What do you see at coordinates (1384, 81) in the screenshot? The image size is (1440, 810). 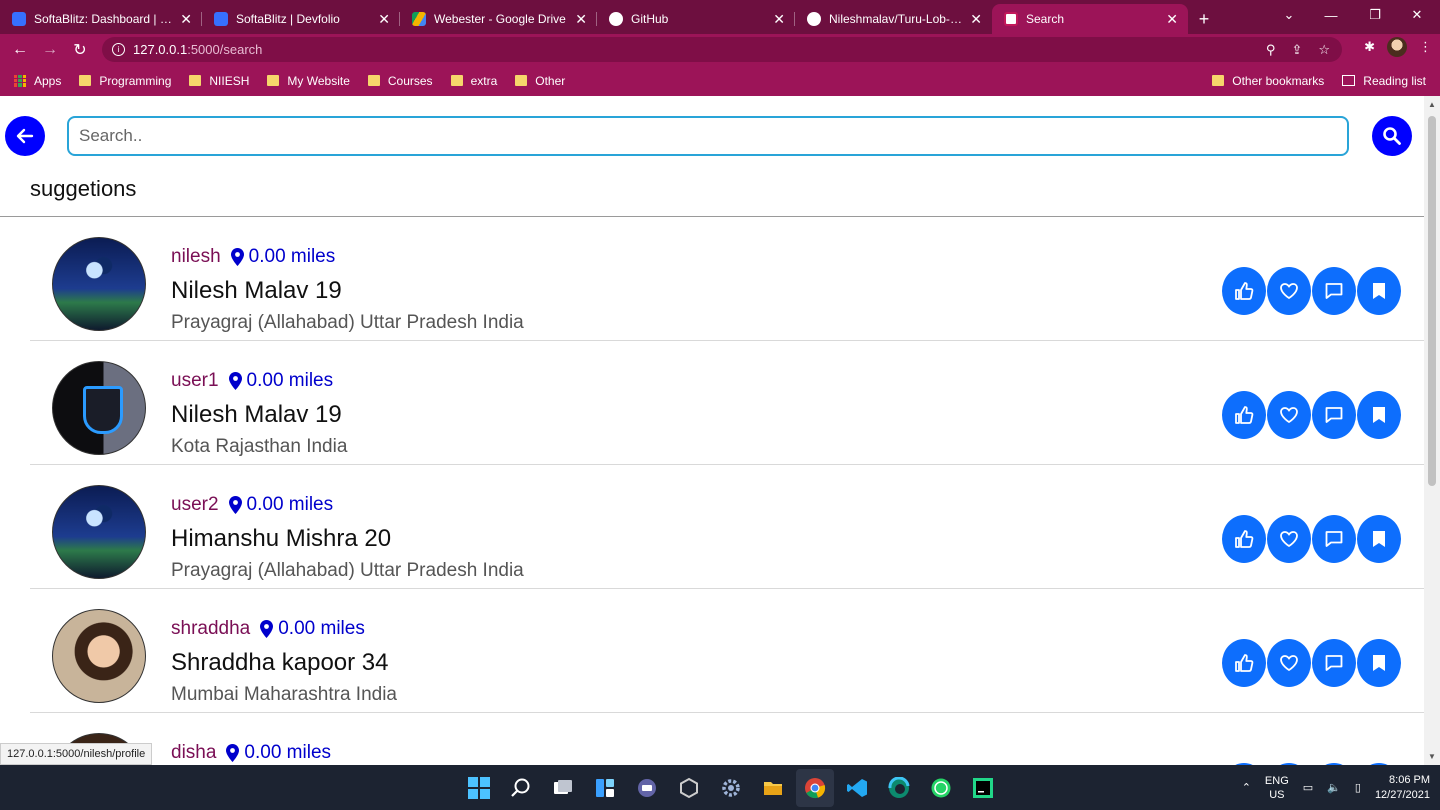 I see `reading-list: Reading list` at bounding box center [1384, 81].